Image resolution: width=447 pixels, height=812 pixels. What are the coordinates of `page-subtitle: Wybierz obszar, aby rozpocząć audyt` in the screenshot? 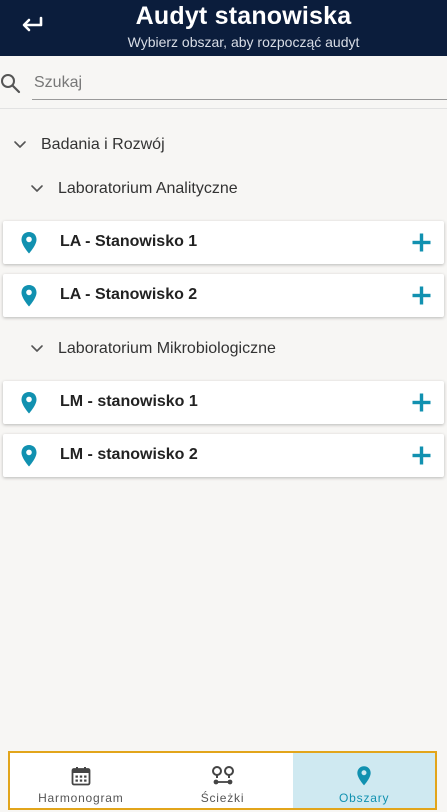 It's located at (243, 42).